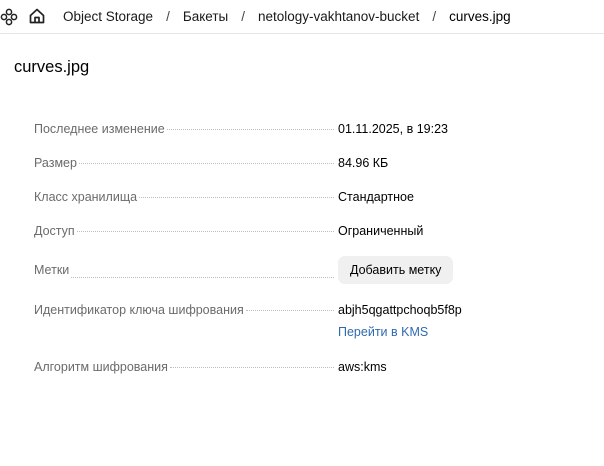 This screenshot has height=466, width=604. Describe the element at coordinates (363, 163) in the screenshot. I see `property-value: 84.96 КБ` at that location.